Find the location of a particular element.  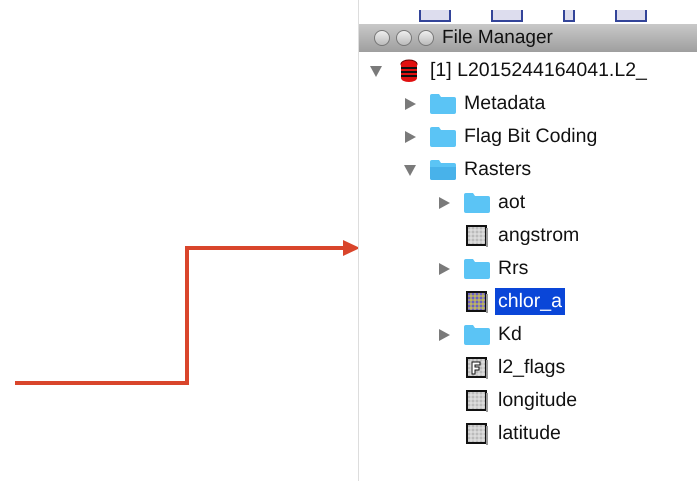

database-icon is located at coordinates (409, 70).